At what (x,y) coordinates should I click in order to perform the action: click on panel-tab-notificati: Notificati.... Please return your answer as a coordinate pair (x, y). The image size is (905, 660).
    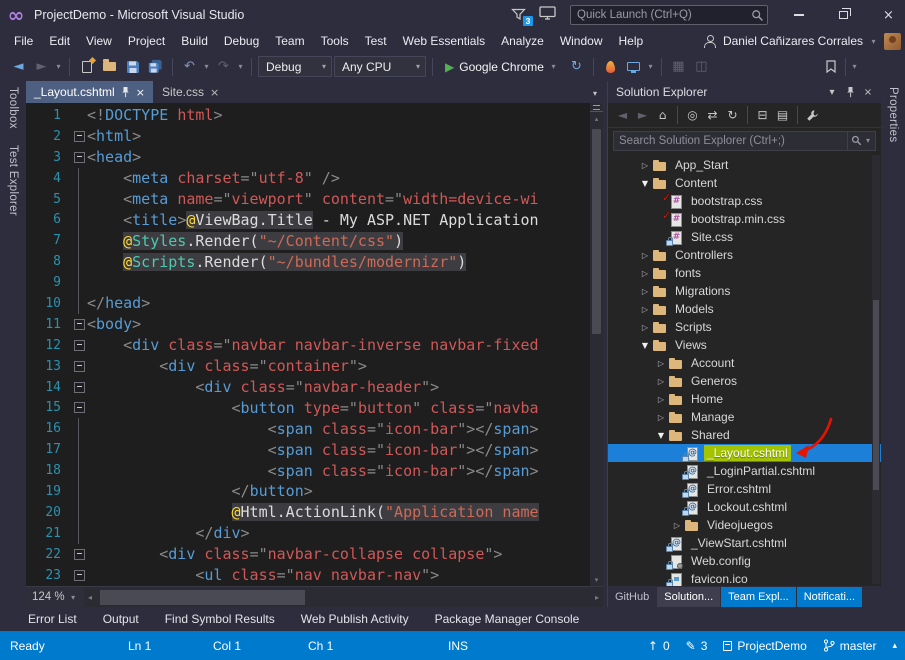
    Looking at the image, I should click on (829, 597).